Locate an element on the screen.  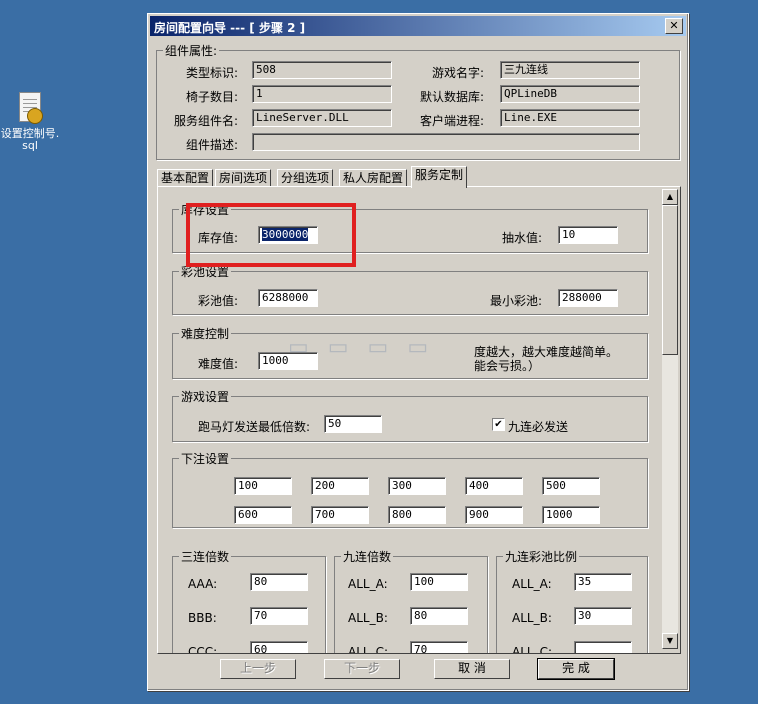
stock-group-title: 库存设置 is located at coordinates (205, 210).